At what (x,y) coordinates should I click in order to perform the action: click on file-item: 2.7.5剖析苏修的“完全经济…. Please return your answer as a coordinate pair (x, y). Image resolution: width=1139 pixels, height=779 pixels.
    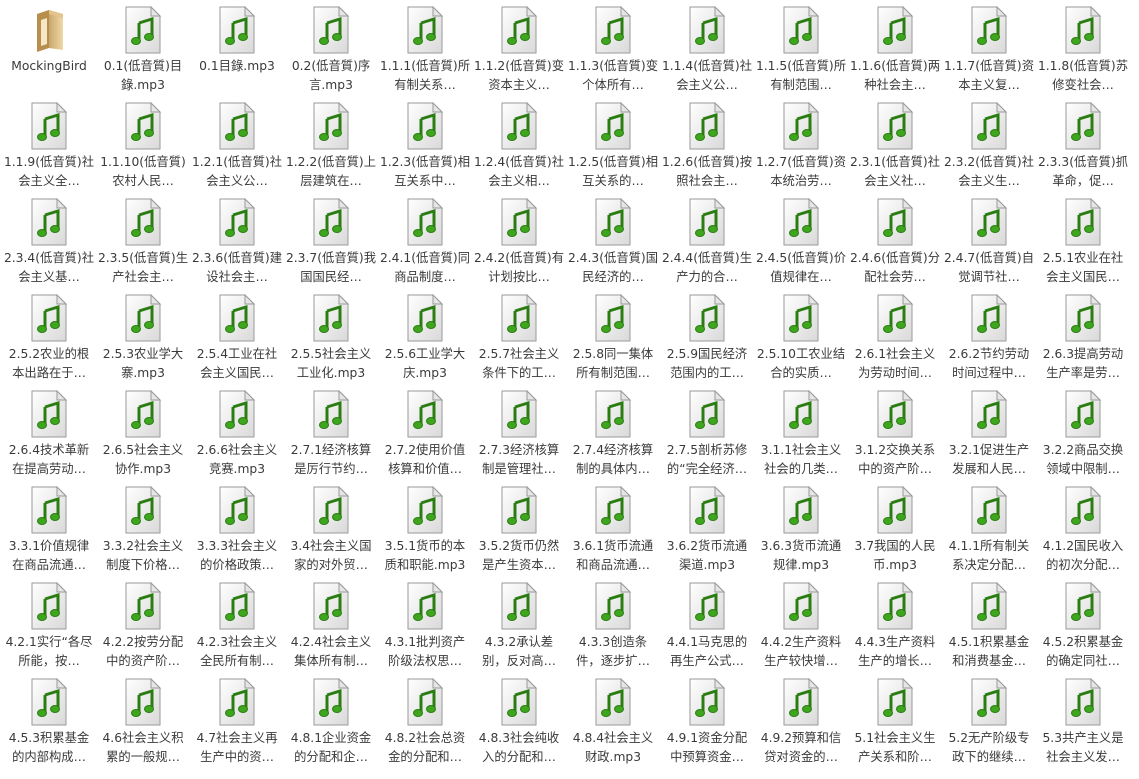
    Looking at the image, I should click on (707, 436).